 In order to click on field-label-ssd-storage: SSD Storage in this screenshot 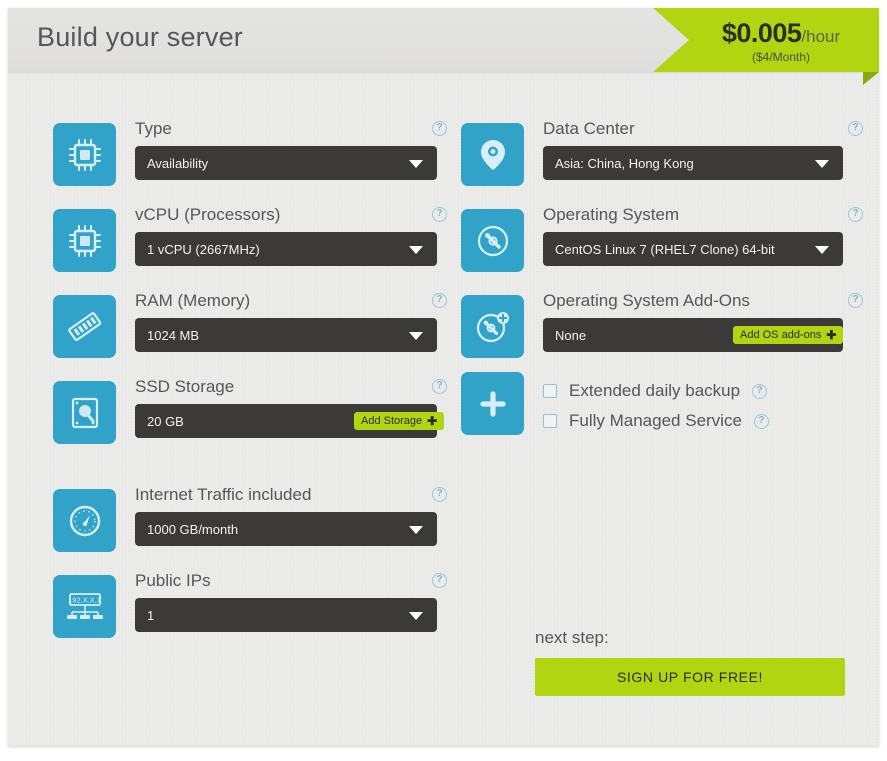, I will do `click(185, 386)`.